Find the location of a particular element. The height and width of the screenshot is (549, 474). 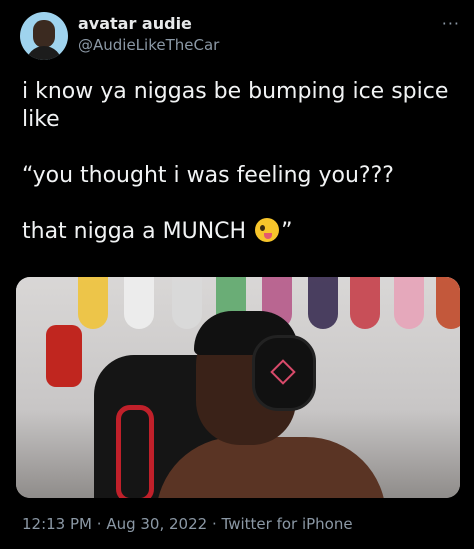

red-figure is located at coordinates (64, 356).